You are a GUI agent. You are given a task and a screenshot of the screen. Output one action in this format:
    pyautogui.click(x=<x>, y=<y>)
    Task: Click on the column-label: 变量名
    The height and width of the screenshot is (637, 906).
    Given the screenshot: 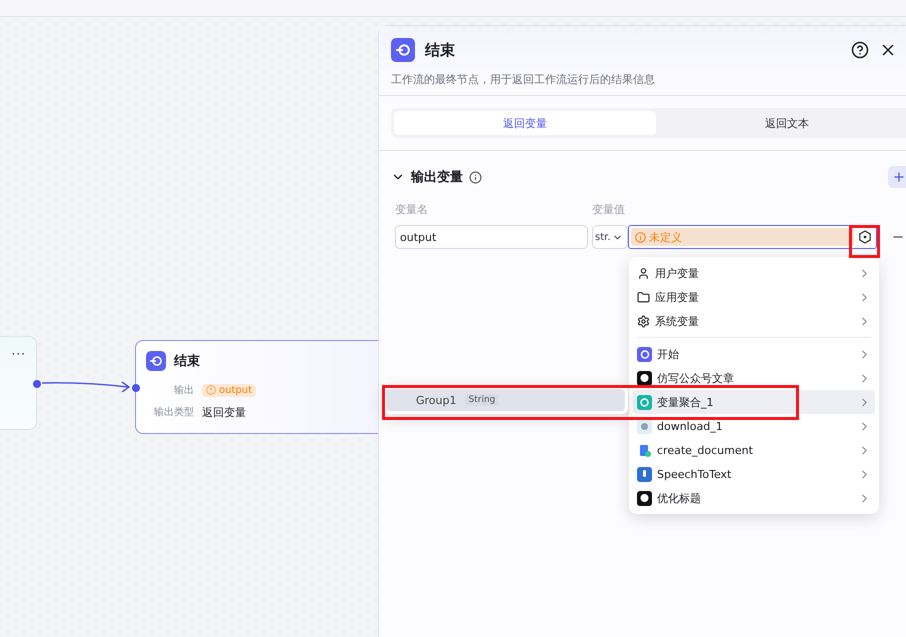 What is the action you would take?
    pyautogui.click(x=412, y=209)
    